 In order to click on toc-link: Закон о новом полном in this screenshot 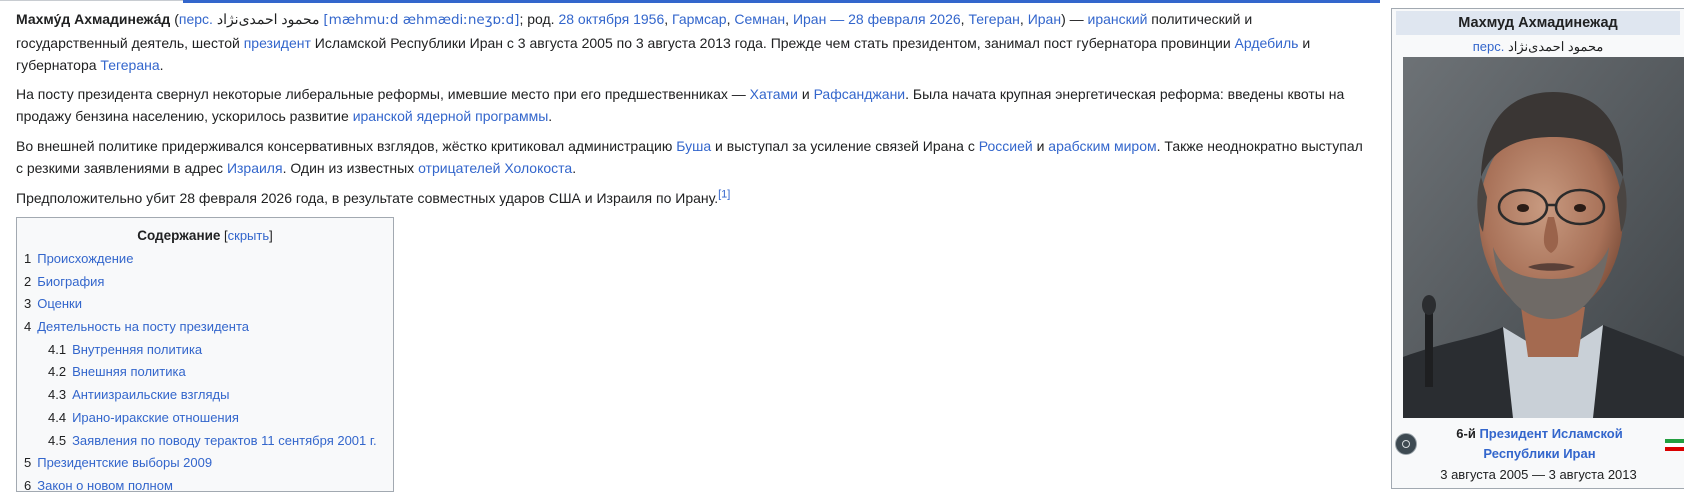, I will do `click(105, 485)`.